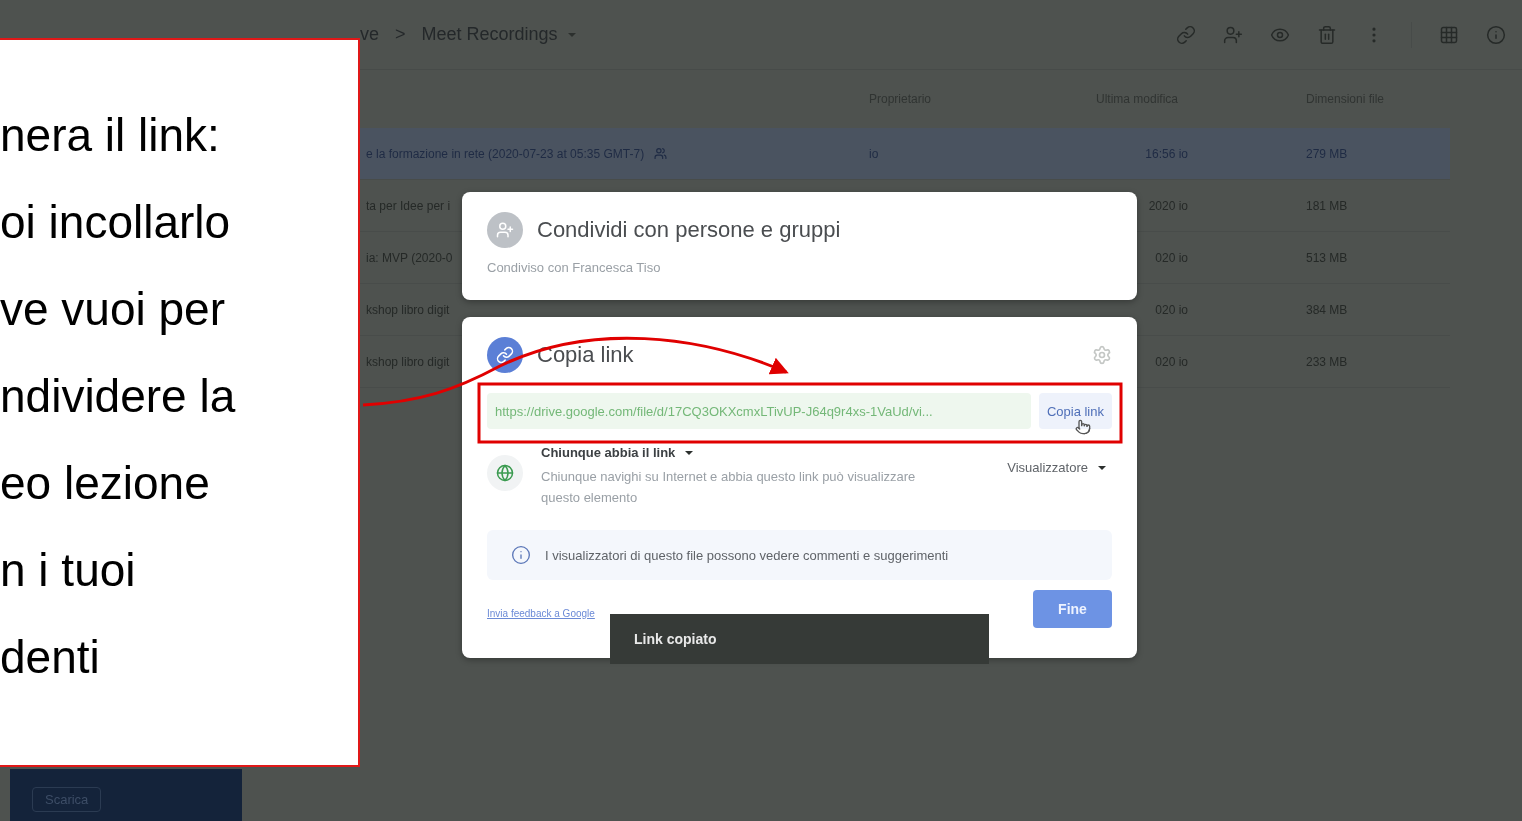  I want to click on settings-icon, so click(1102, 355).